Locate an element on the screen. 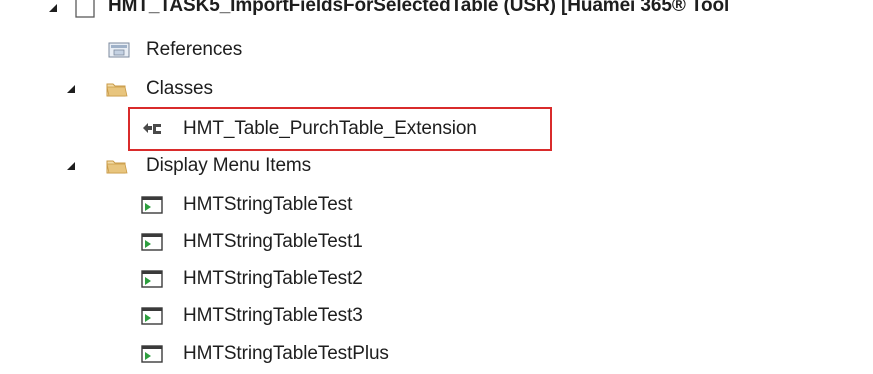  menu-item-label: HMTStringTableTest is located at coordinates (268, 204).